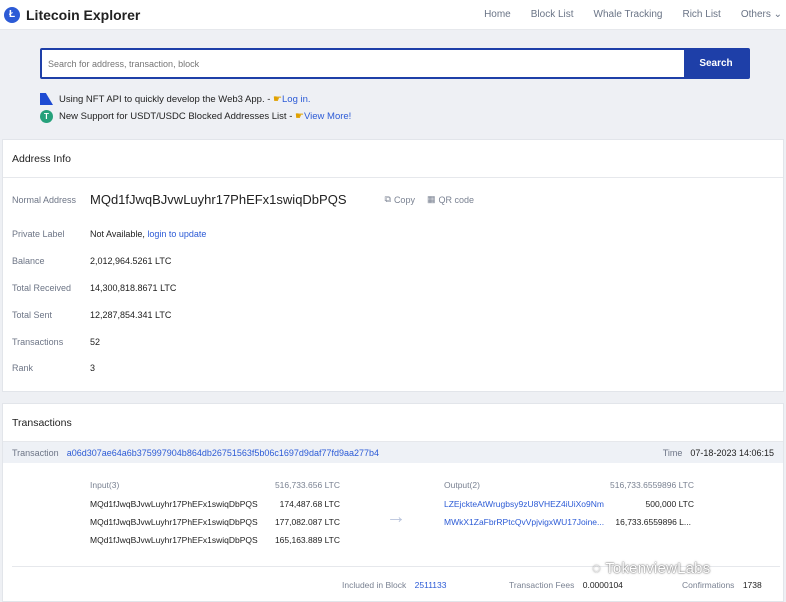 This screenshot has height=602, width=786. What do you see at coordinates (131, 261) in the screenshot?
I see `balance-value: 2,012,964.5261 LTC` at bounding box center [131, 261].